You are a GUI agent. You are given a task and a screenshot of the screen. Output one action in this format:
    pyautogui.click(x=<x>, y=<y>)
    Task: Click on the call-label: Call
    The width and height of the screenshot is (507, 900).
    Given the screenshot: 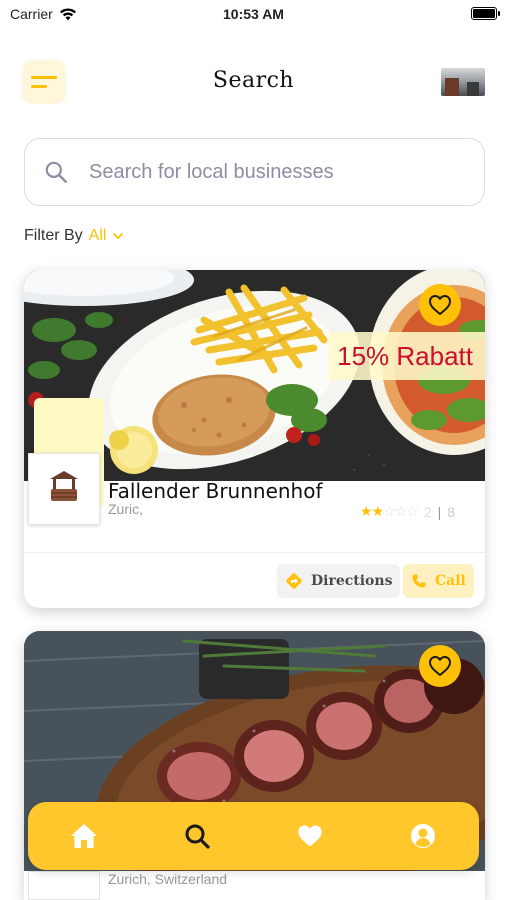 What is the action you would take?
    pyautogui.click(x=450, y=581)
    